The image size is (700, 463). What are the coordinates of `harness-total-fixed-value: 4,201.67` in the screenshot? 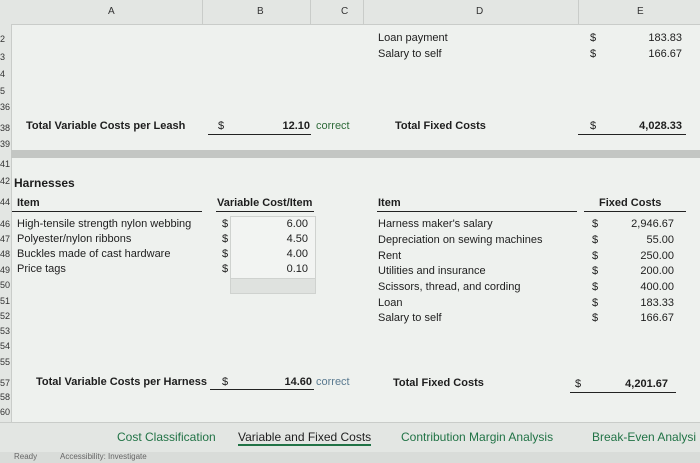 It's located at (639, 384).